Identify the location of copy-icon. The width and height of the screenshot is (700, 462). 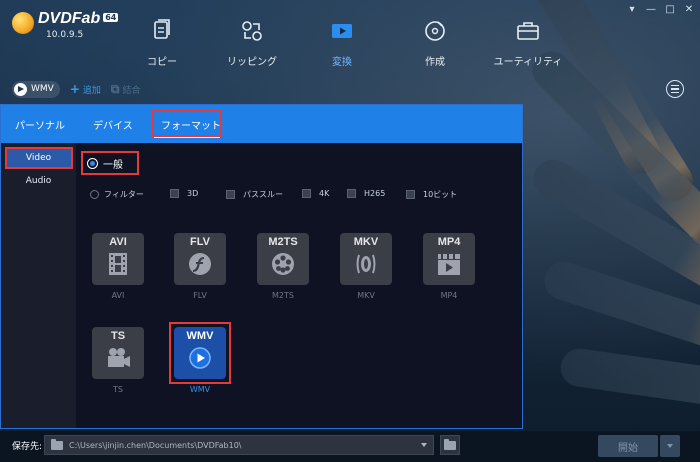
(162, 29).